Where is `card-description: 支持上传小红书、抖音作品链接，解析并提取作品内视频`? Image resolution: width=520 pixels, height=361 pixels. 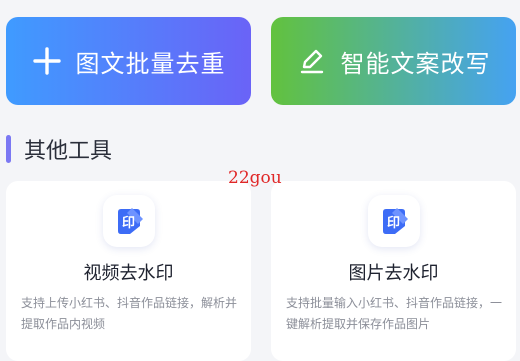
card-description: 支持上传小红书、抖音作品链接，解析并提取作品内视频 is located at coordinates (129, 313).